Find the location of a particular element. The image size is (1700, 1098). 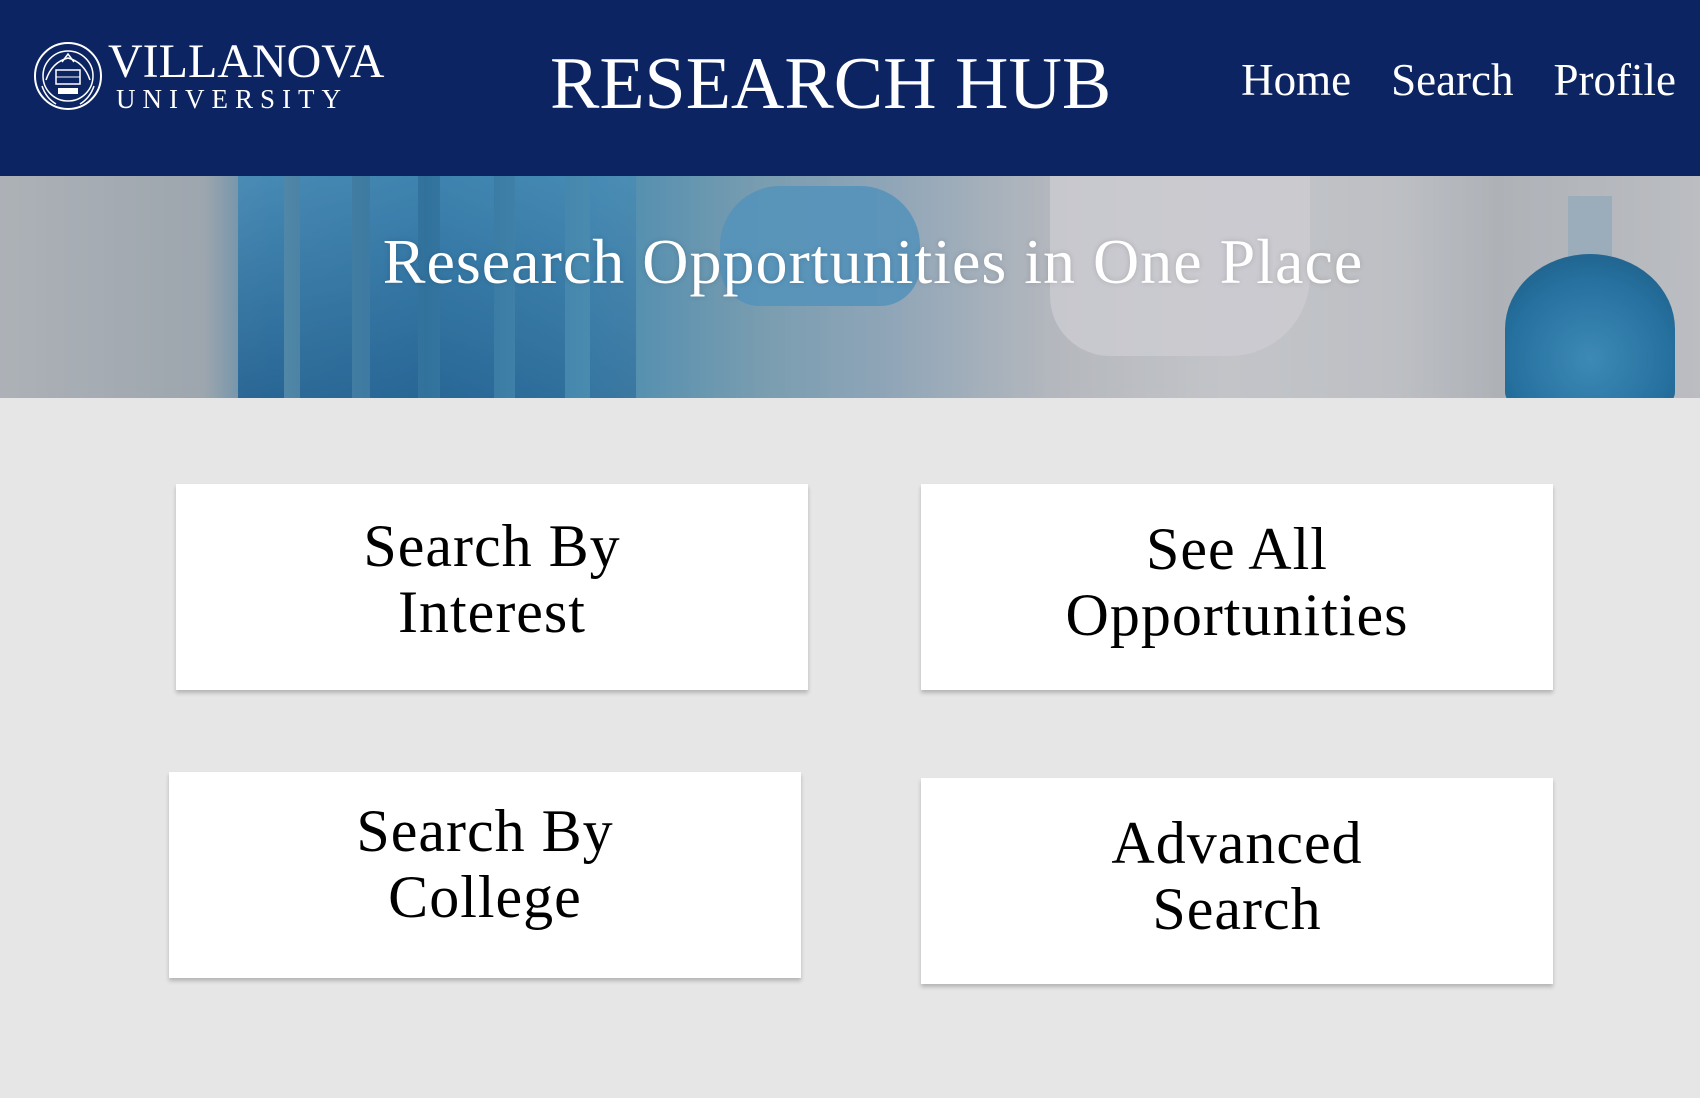

advanced-search-card: Advanced Search is located at coordinates (1237, 881).